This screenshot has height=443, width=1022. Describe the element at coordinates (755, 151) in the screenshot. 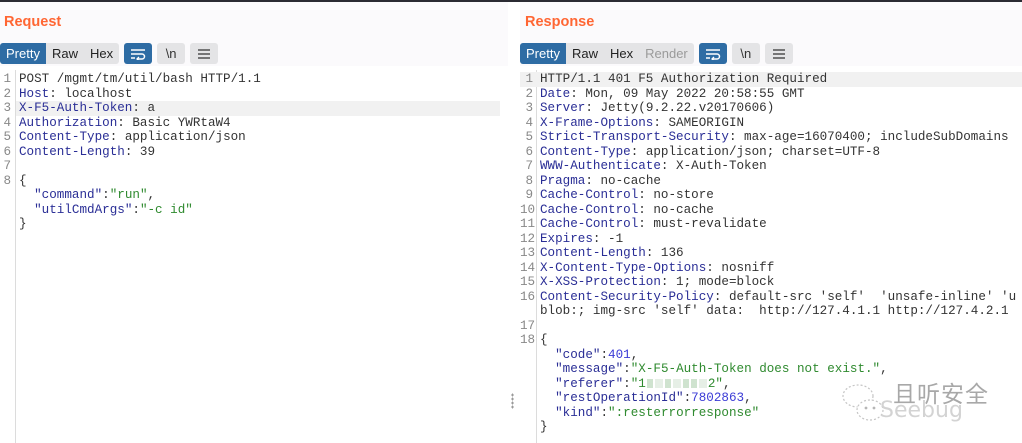

I see `code-text: : application/json; charset=UTF-8` at that location.